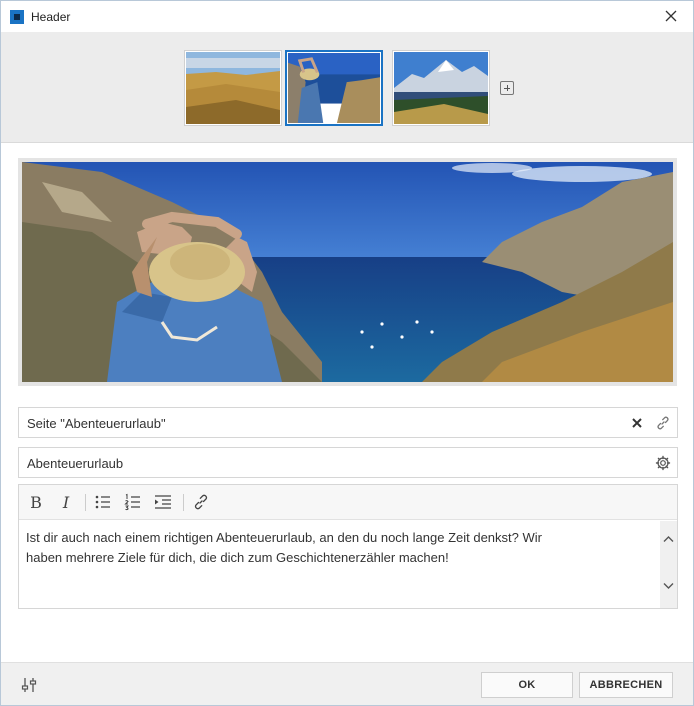 The height and width of the screenshot is (706, 694). I want to click on dialog-title: Header, so click(51, 17).